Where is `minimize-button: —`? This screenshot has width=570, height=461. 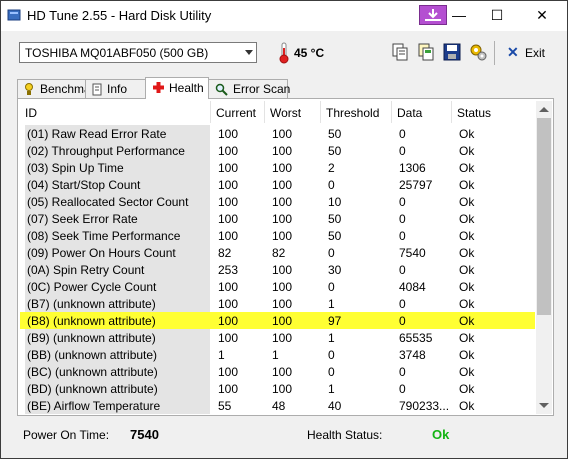
minimize-button: — is located at coordinates (459, 15).